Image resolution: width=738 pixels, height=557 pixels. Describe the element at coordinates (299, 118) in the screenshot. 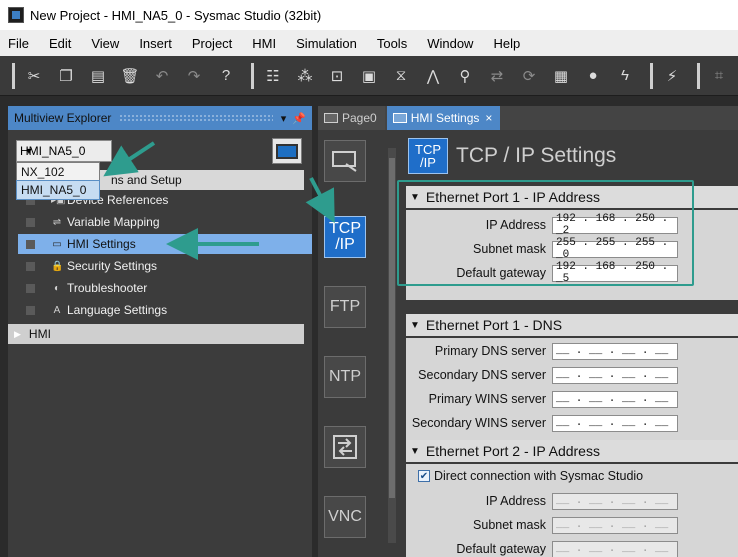

I see `pin-icon: 📌` at that location.